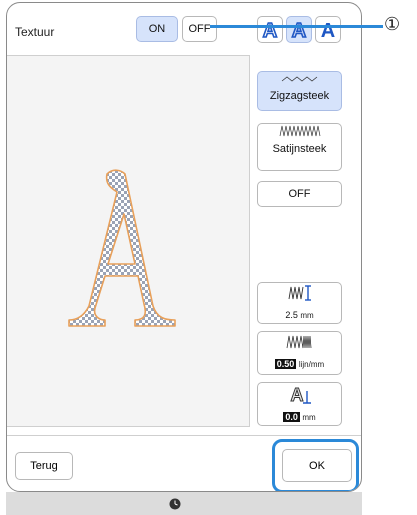  I want to click on callout-number: ①, so click(392, 24).